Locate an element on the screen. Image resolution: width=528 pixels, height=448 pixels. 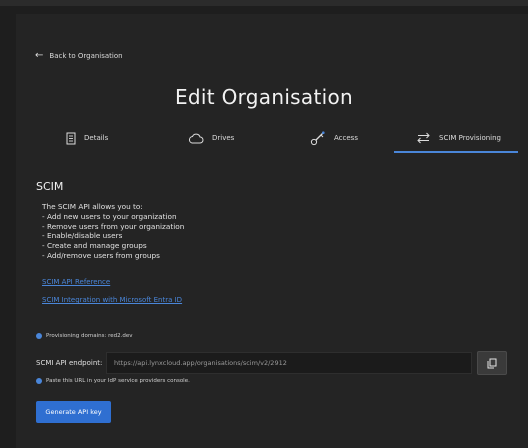
back-link: ← Back to Organisation is located at coordinates (79, 56).